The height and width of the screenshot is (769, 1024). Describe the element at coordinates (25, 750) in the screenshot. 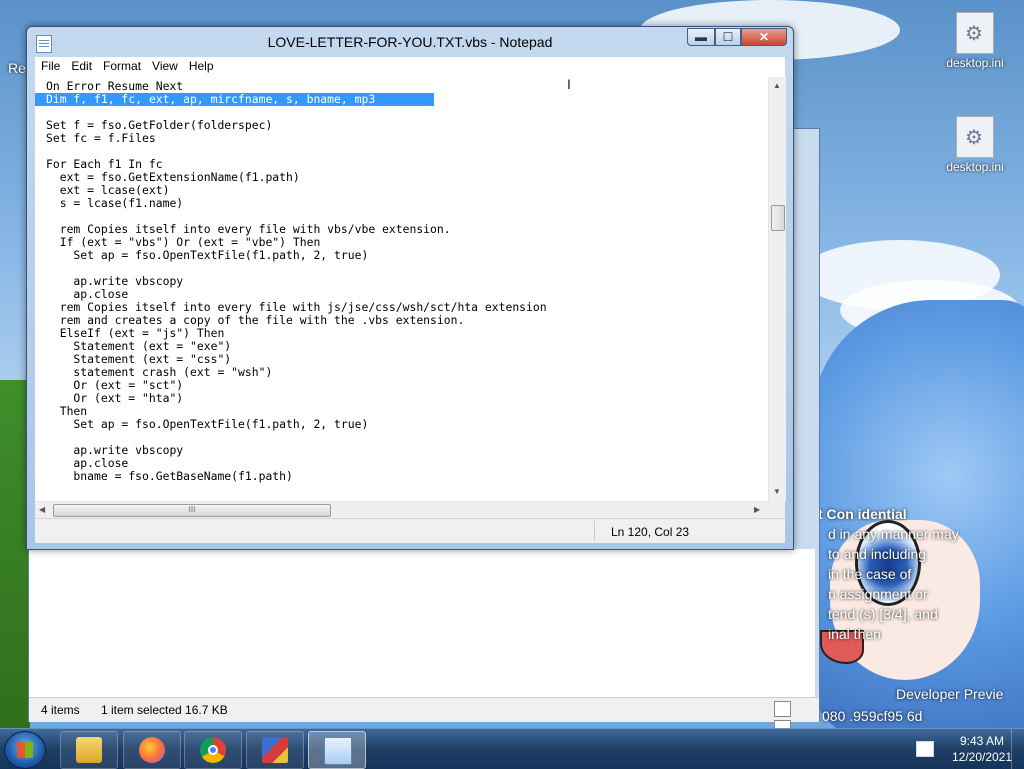

I see `start-button` at that location.